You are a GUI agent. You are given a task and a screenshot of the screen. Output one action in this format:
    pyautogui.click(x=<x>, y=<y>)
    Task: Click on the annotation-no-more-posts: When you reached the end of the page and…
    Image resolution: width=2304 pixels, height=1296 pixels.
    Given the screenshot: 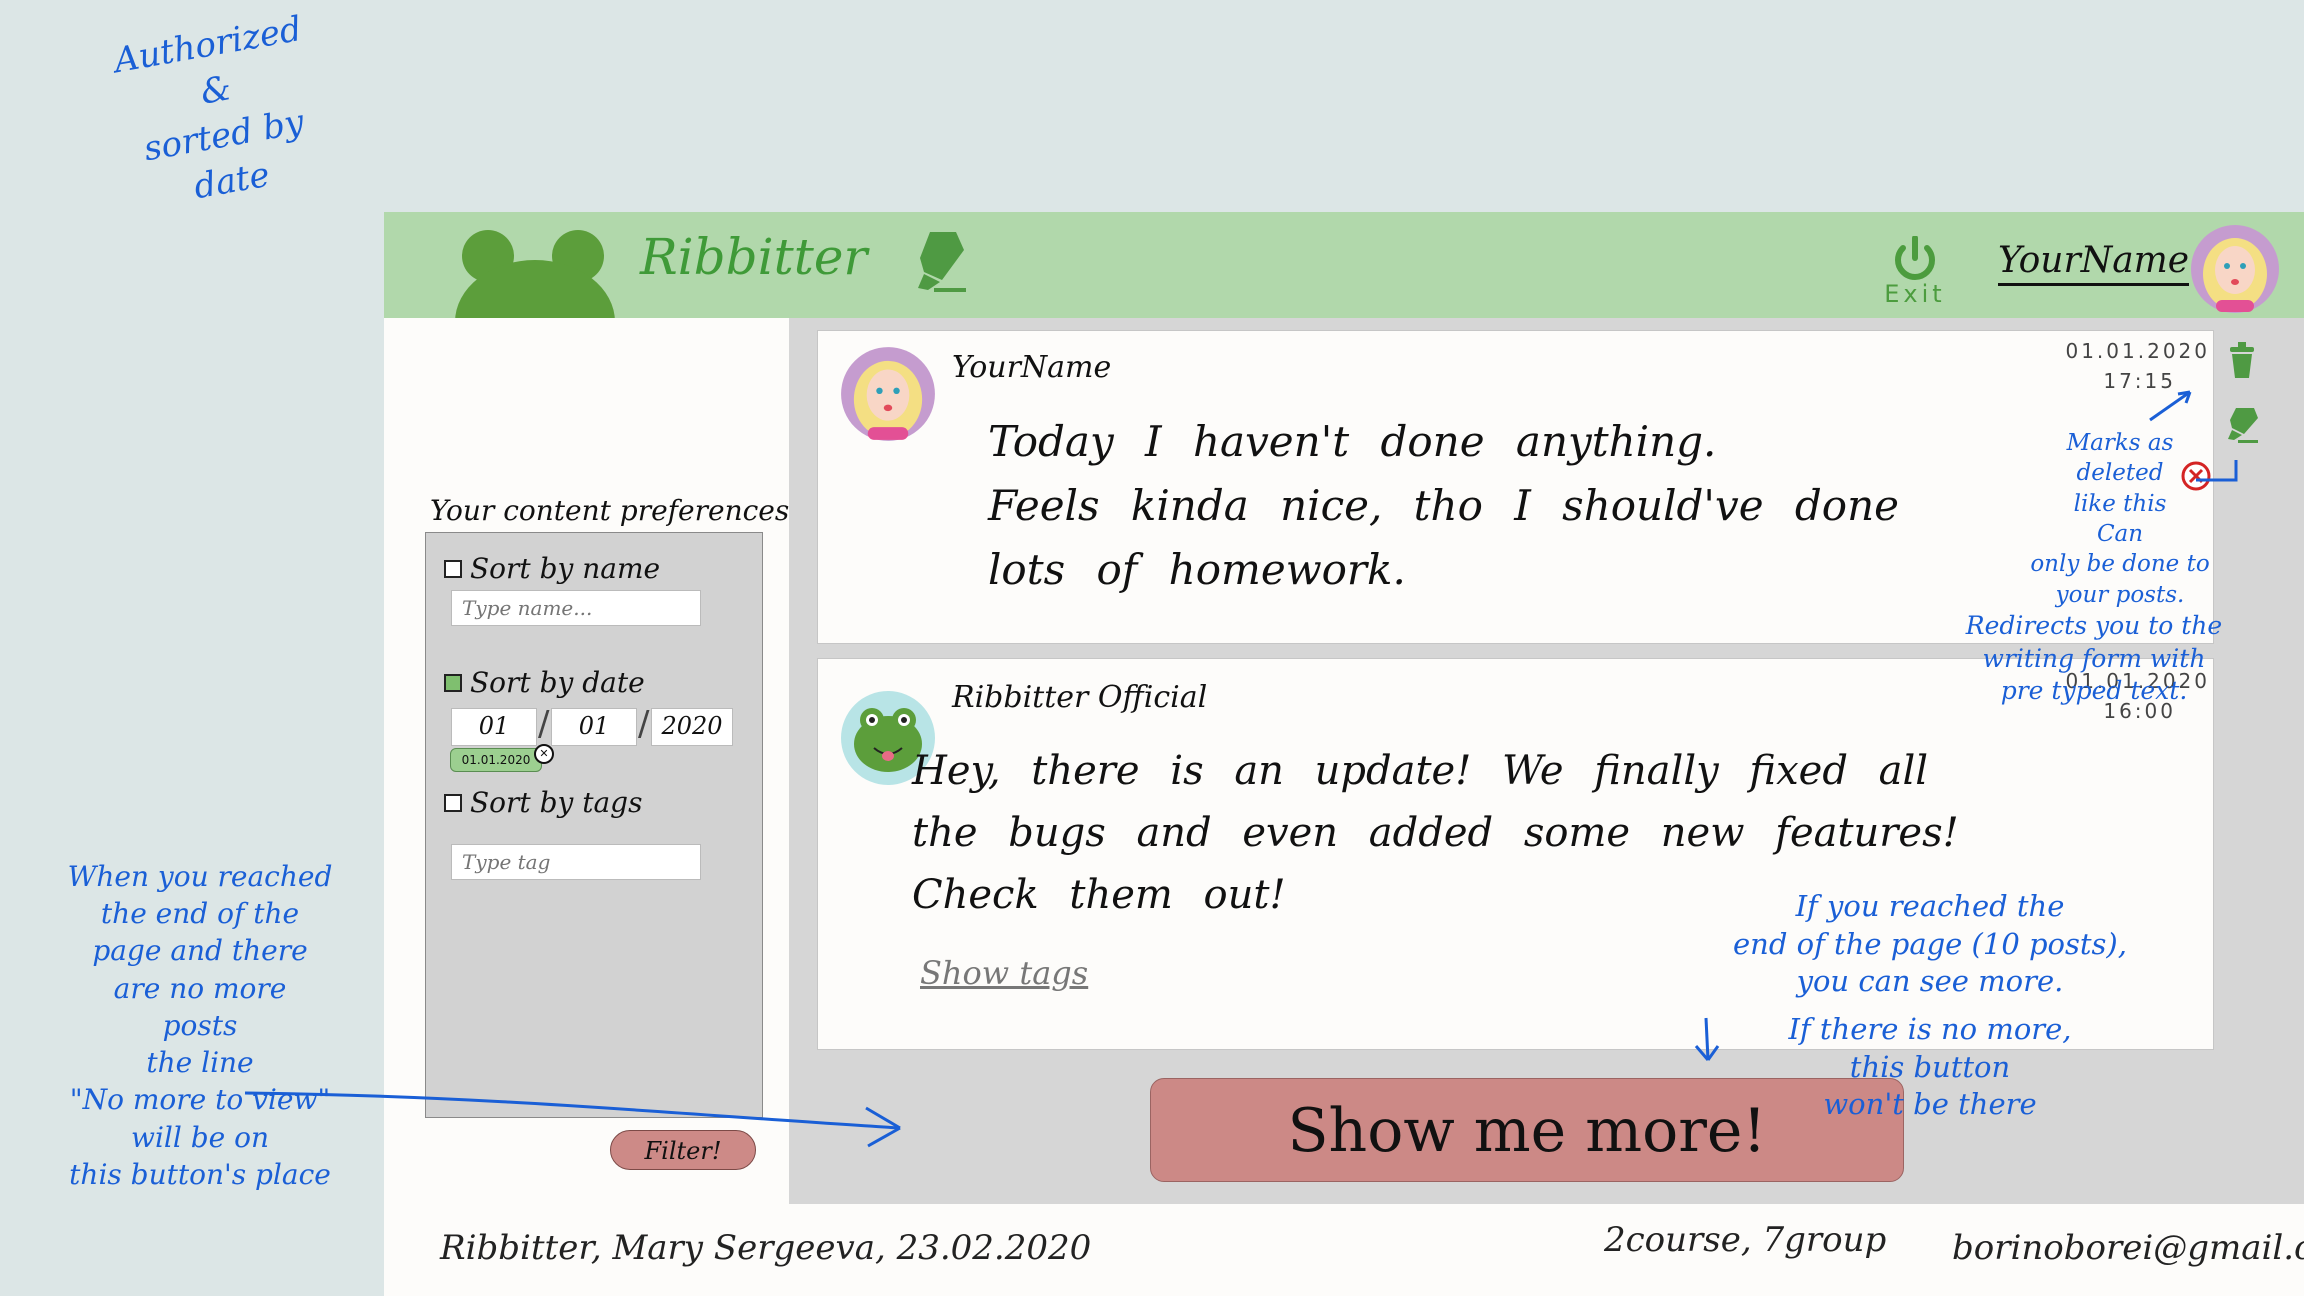 What is the action you would take?
    pyautogui.click(x=200, y=1025)
    